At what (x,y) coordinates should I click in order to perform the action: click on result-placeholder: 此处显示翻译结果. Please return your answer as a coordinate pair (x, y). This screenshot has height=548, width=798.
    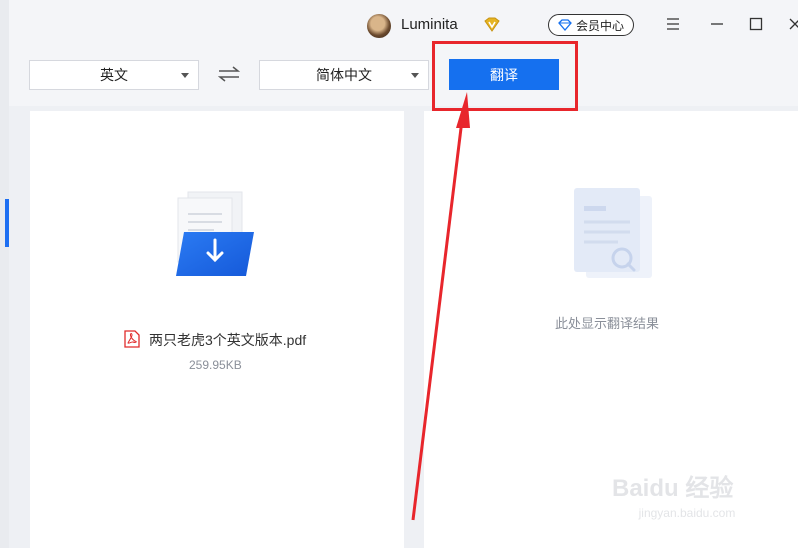
    Looking at the image, I should click on (607, 323).